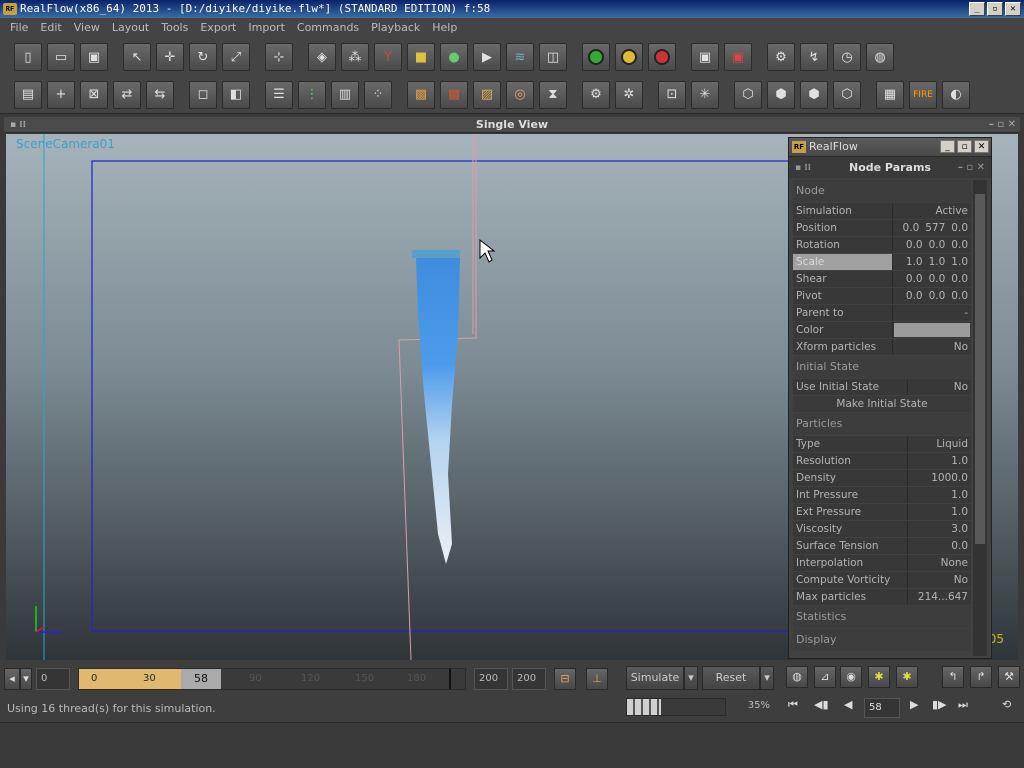 This screenshot has height=768, width=1024. I want to click on textured-cube-icon: ⬡, so click(847, 94).